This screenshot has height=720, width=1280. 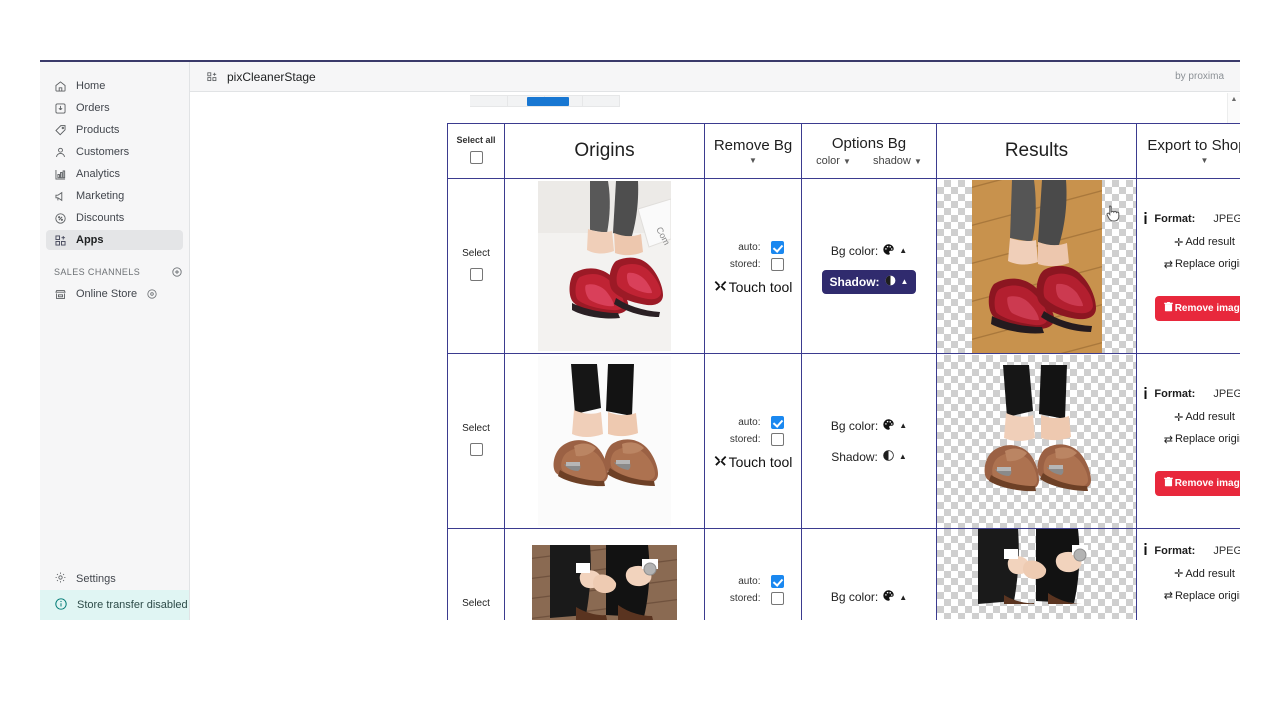 What do you see at coordinates (97, 272) in the screenshot?
I see `sales-channels-title: SALES CHANNELS` at bounding box center [97, 272].